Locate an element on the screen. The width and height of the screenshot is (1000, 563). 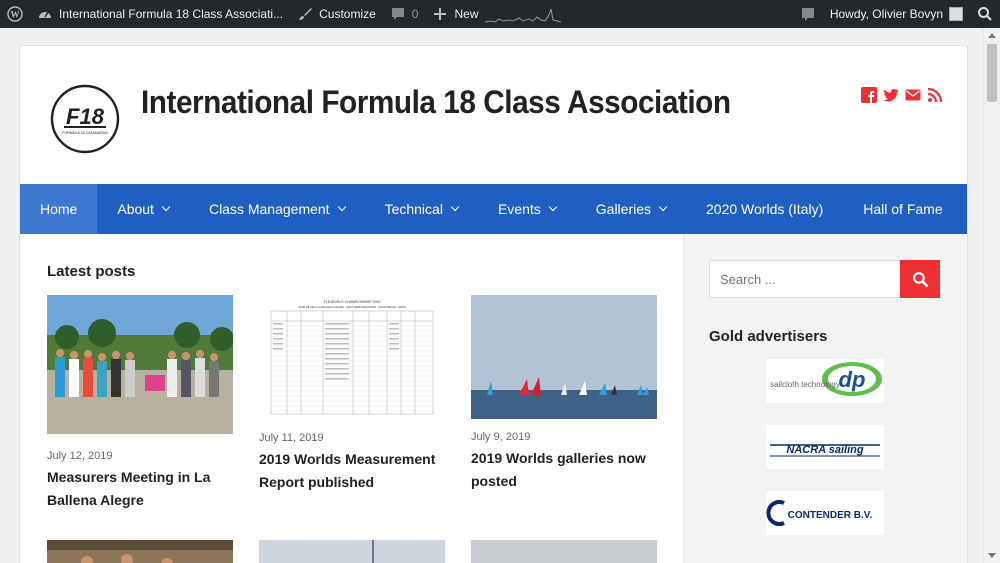
scrollbar-thumb is located at coordinates (992, 73).